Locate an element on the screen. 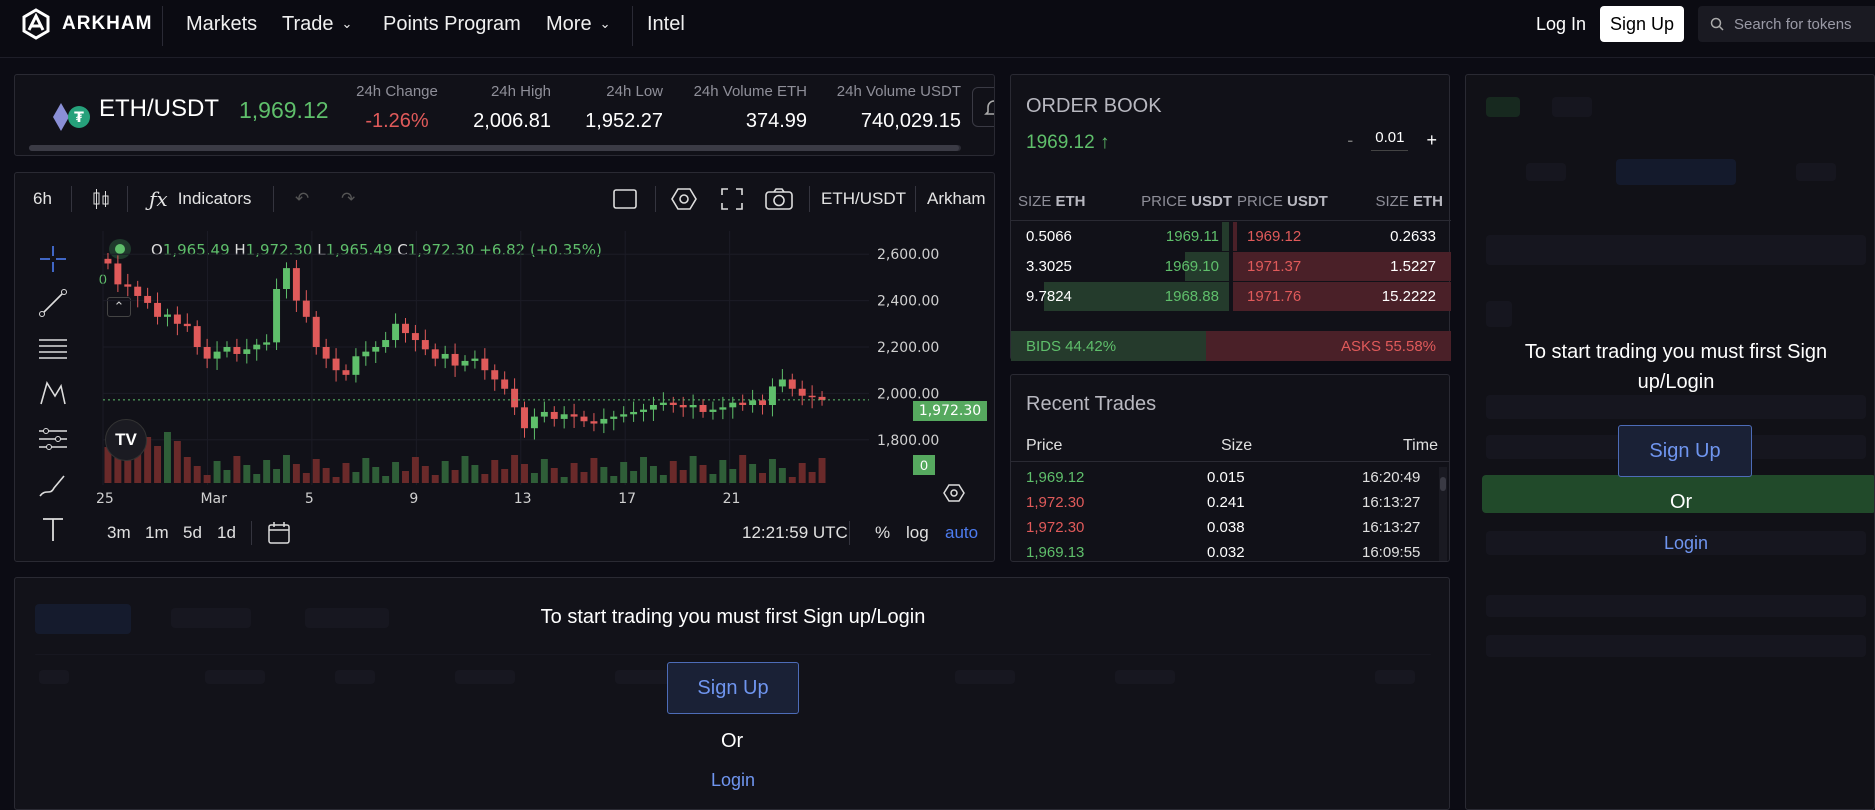 The width and height of the screenshot is (1875, 810). range-1d: 1d is located at coordinates (226, 533).